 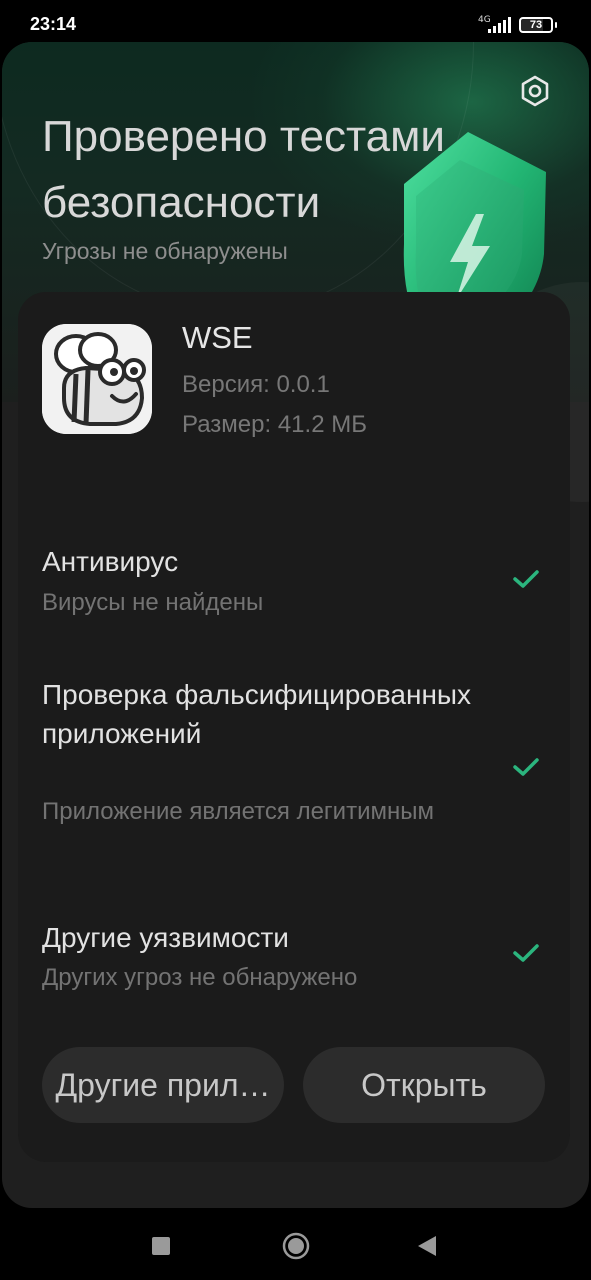 I want to click on check-fake-apps-description: Приложение является легитимным, so click(x=238, y=811).